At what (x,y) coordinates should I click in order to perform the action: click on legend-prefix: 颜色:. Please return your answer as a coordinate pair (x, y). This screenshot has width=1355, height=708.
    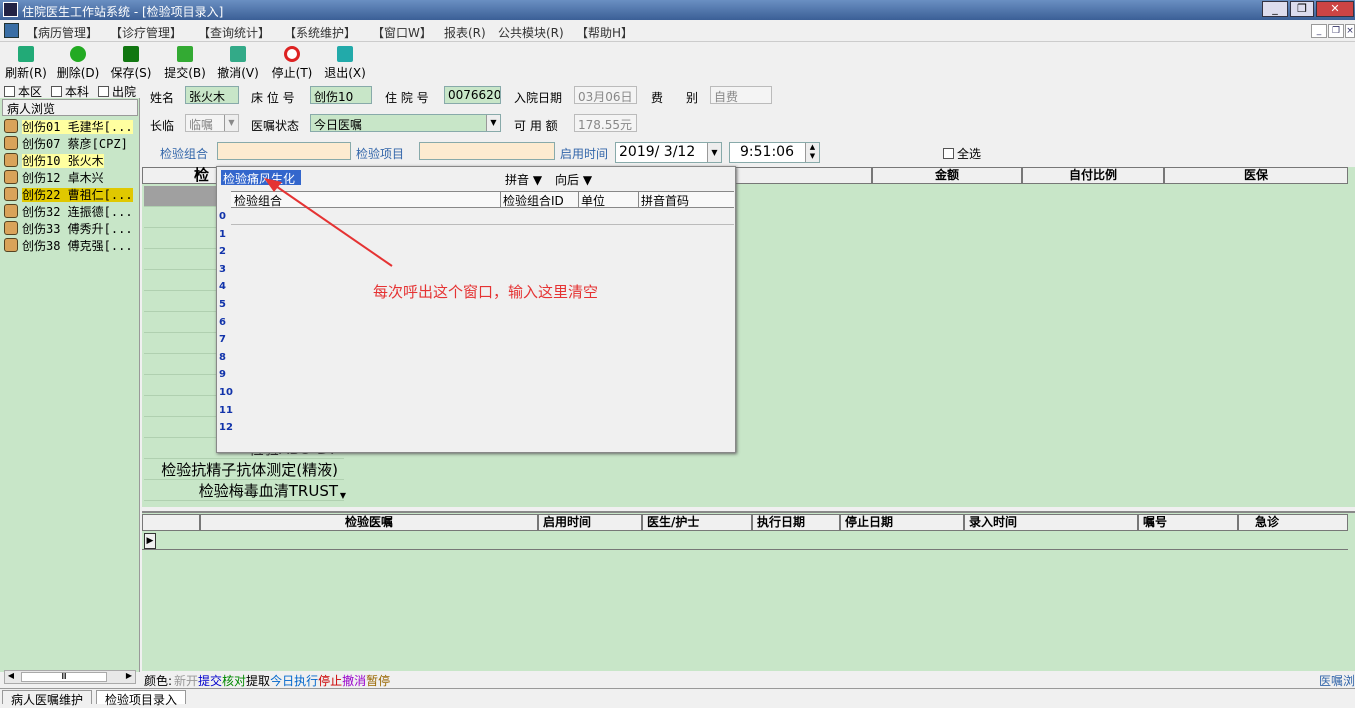
    Looking at the image, I should click on (158, 681).